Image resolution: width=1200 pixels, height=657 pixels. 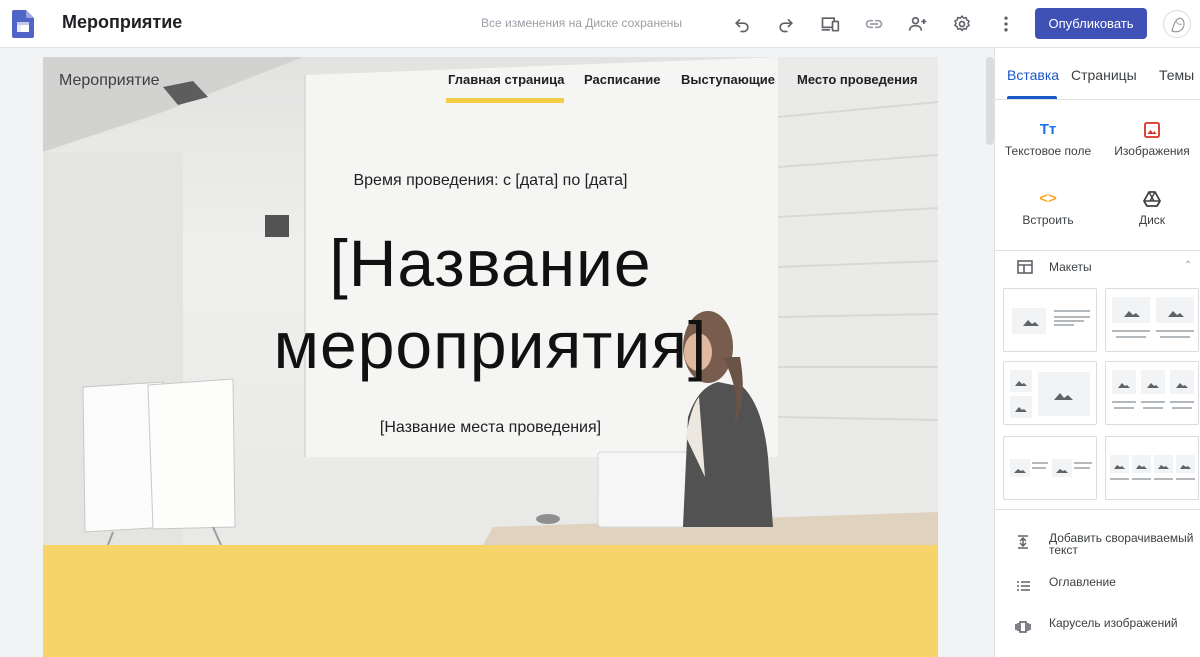 I want to click on share-icon, so click(x=918, y=24).